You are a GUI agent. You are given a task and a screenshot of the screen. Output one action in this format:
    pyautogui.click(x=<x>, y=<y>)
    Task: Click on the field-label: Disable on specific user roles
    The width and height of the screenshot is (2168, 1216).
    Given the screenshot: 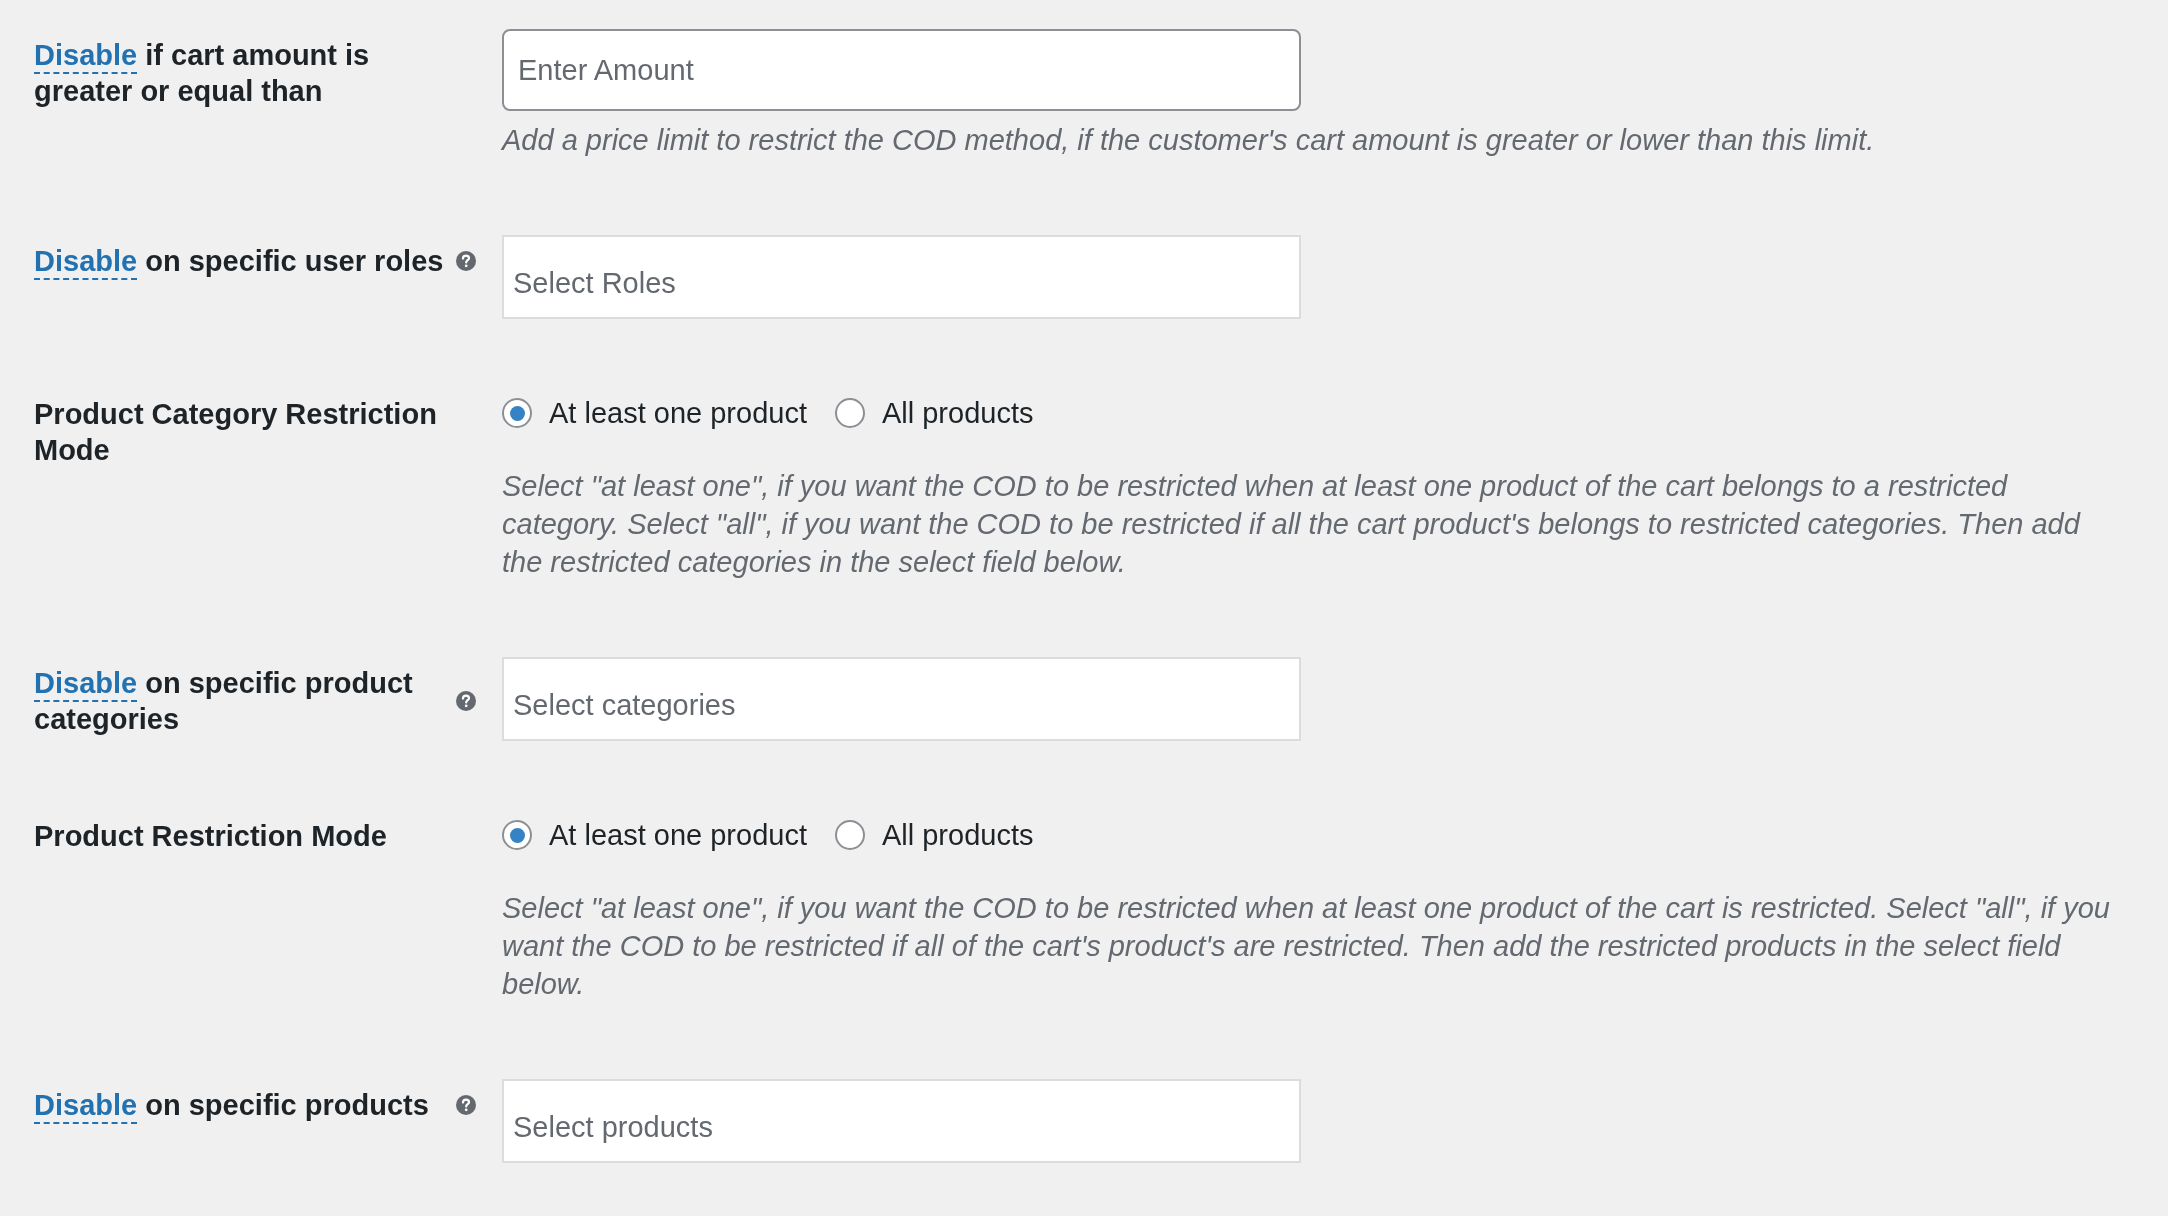 What is the action you would take?
    pyautogui.click(x=239, y=261)
    